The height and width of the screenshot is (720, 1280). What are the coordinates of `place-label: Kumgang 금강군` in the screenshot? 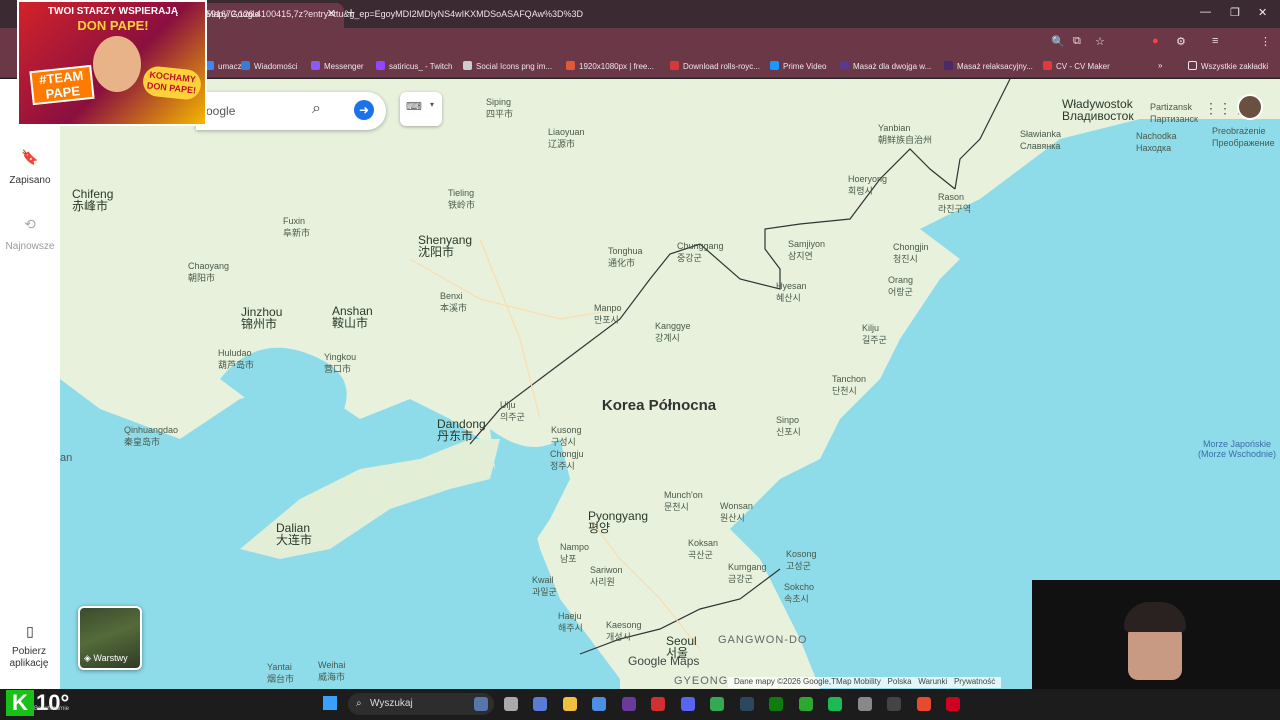 It's located at (747, 573).